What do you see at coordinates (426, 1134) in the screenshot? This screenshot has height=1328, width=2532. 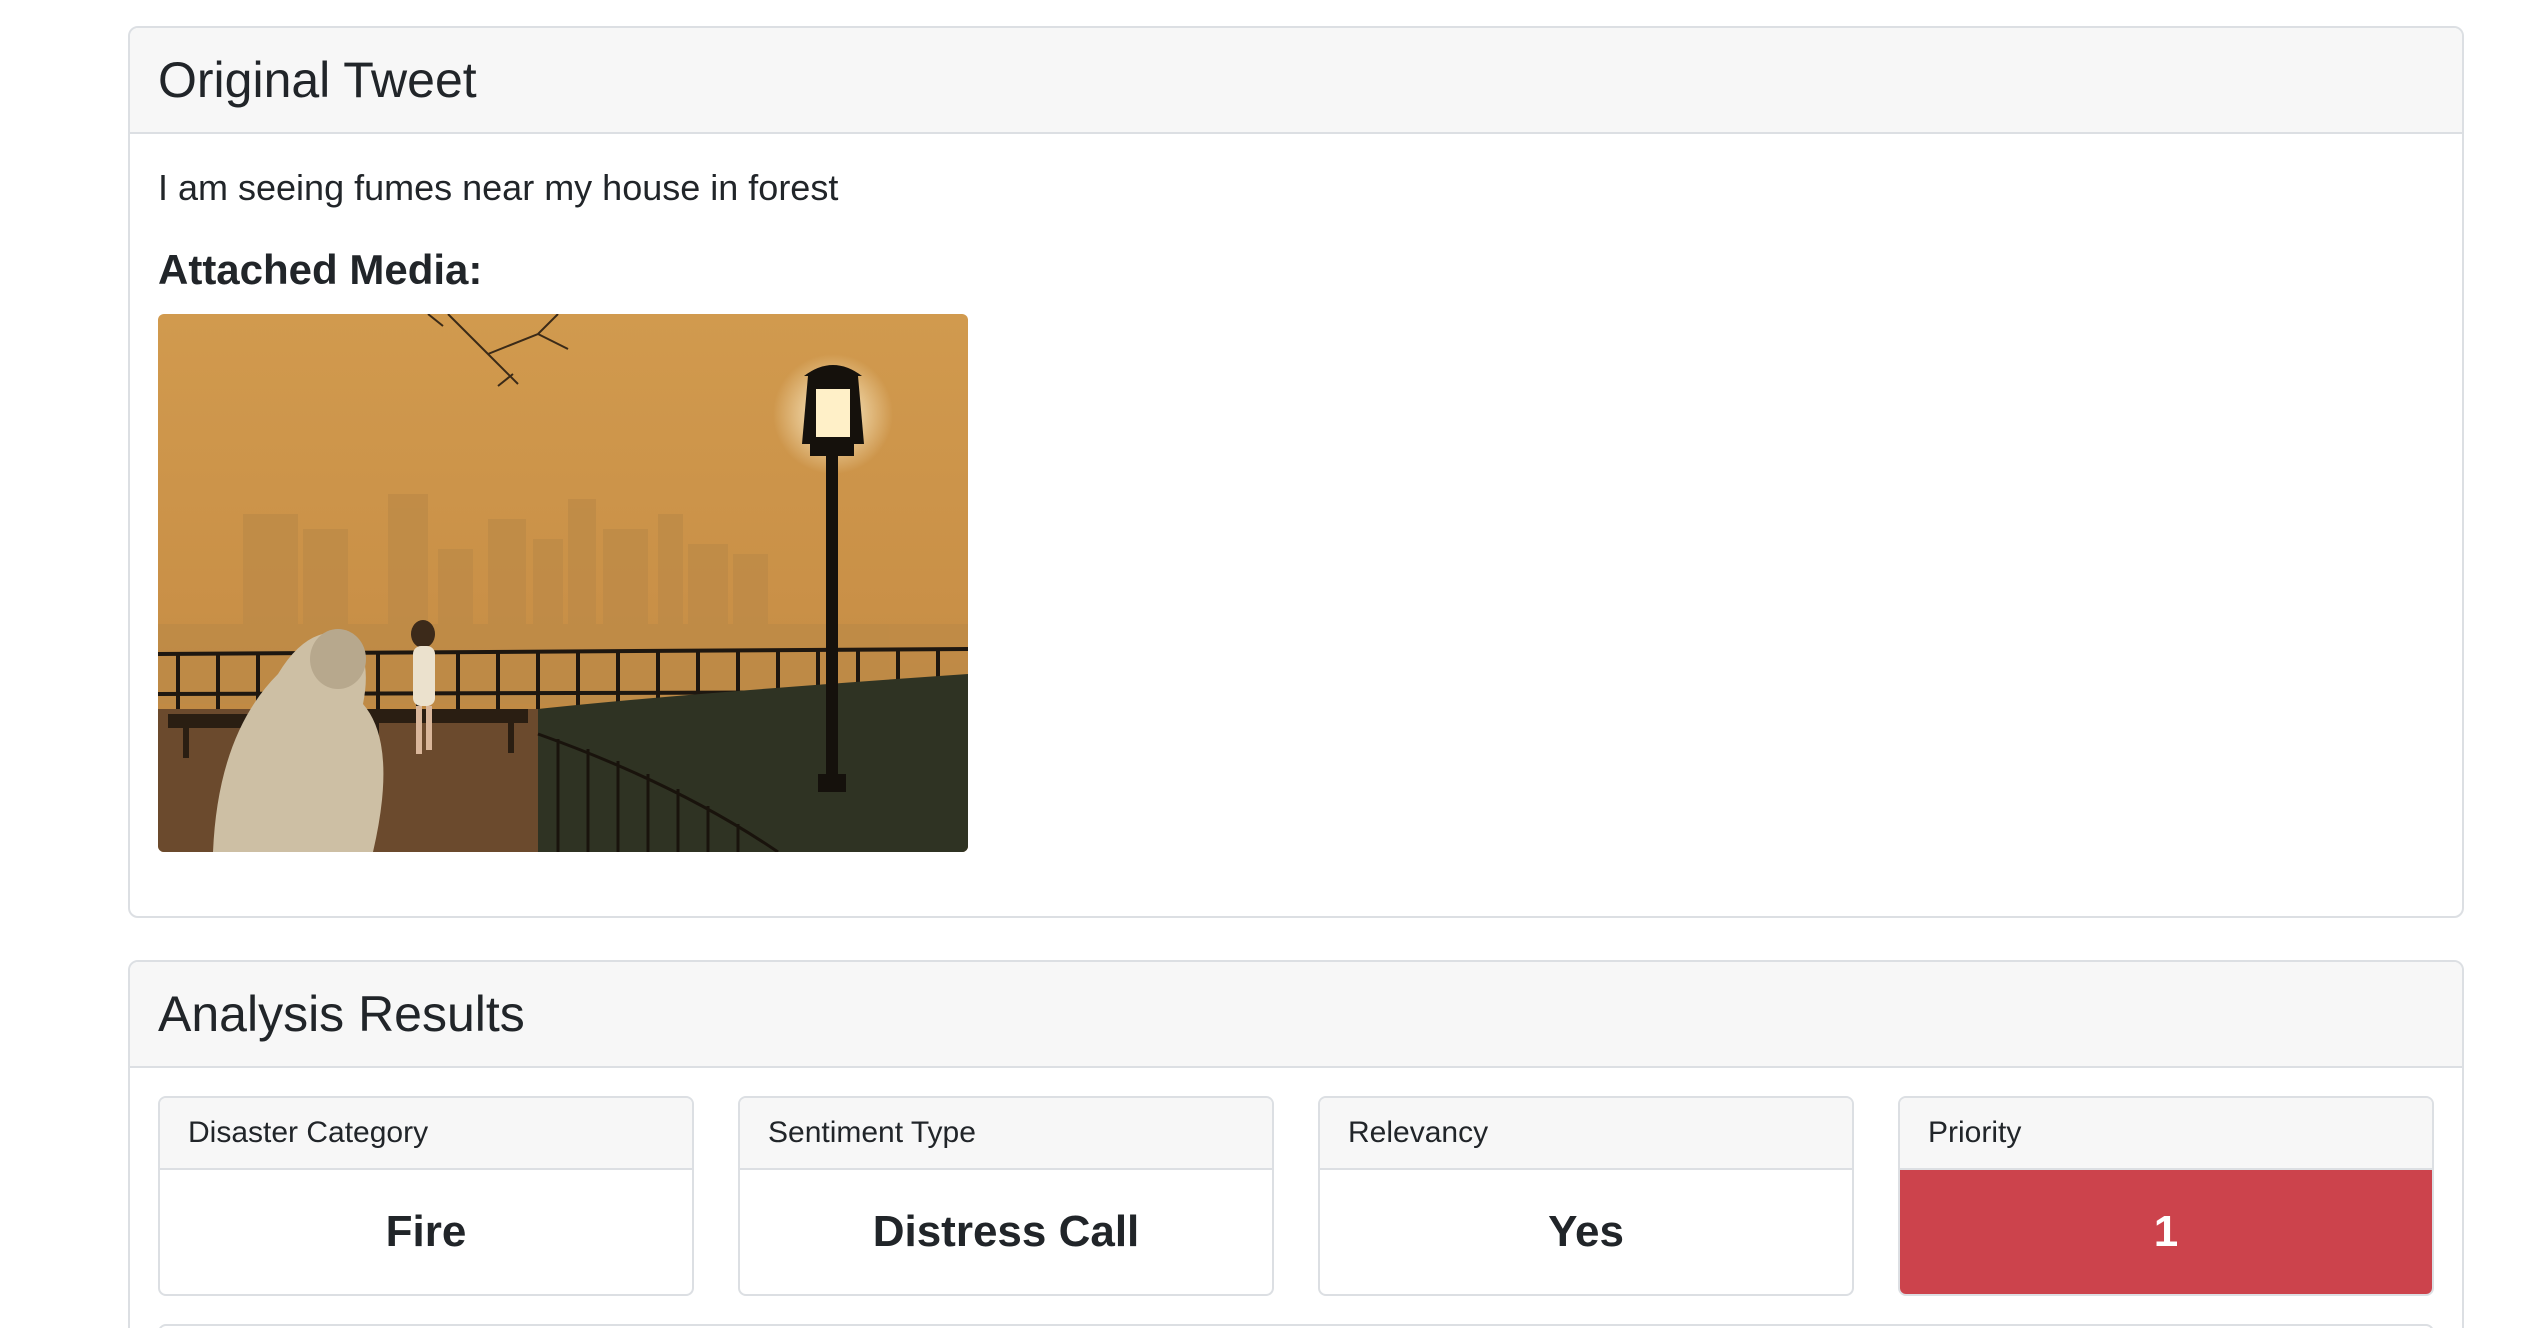 I see `disaster-category-label: Disaster Category` at bounding box center [426, 1134].